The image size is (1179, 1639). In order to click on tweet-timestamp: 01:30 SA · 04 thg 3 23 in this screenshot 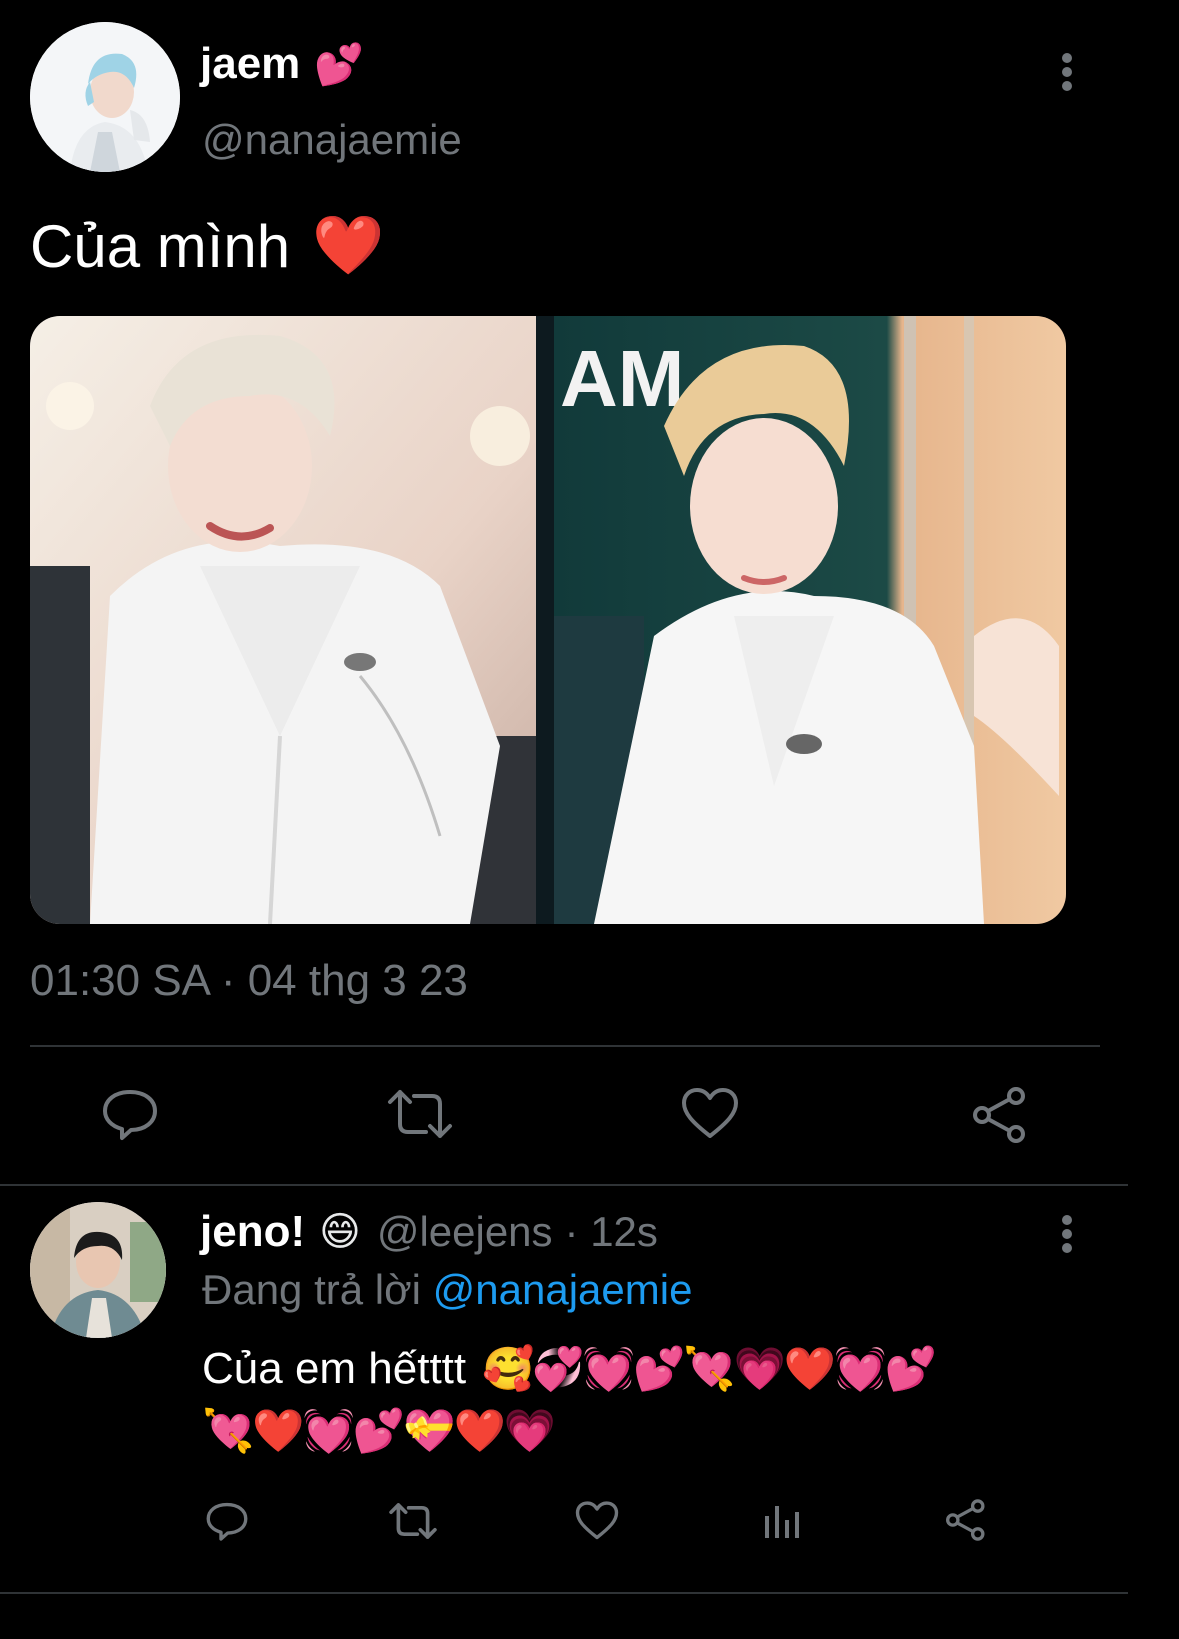, I will do `click(249, 981)`.